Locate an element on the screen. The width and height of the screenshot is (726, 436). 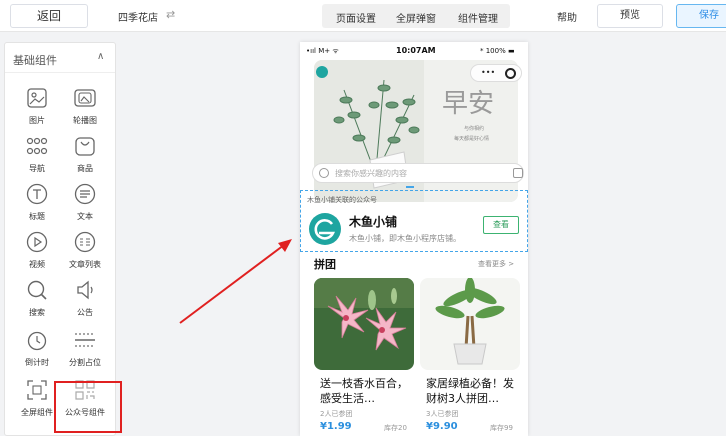
article-list-icon is located at coordinates (85, 242).